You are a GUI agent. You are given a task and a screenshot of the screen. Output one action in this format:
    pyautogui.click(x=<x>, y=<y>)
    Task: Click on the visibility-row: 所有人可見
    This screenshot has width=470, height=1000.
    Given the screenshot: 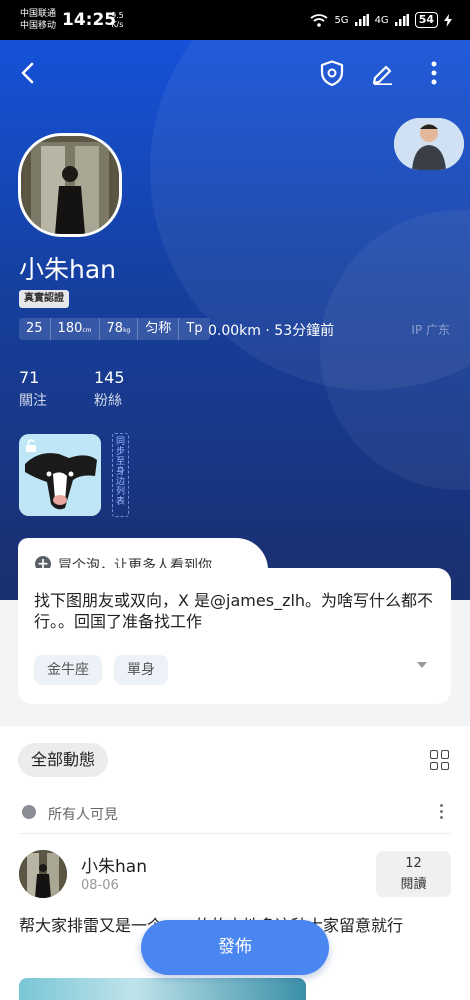 What is the action you would take?
    pyautogui.click(x=235, y=816)
    